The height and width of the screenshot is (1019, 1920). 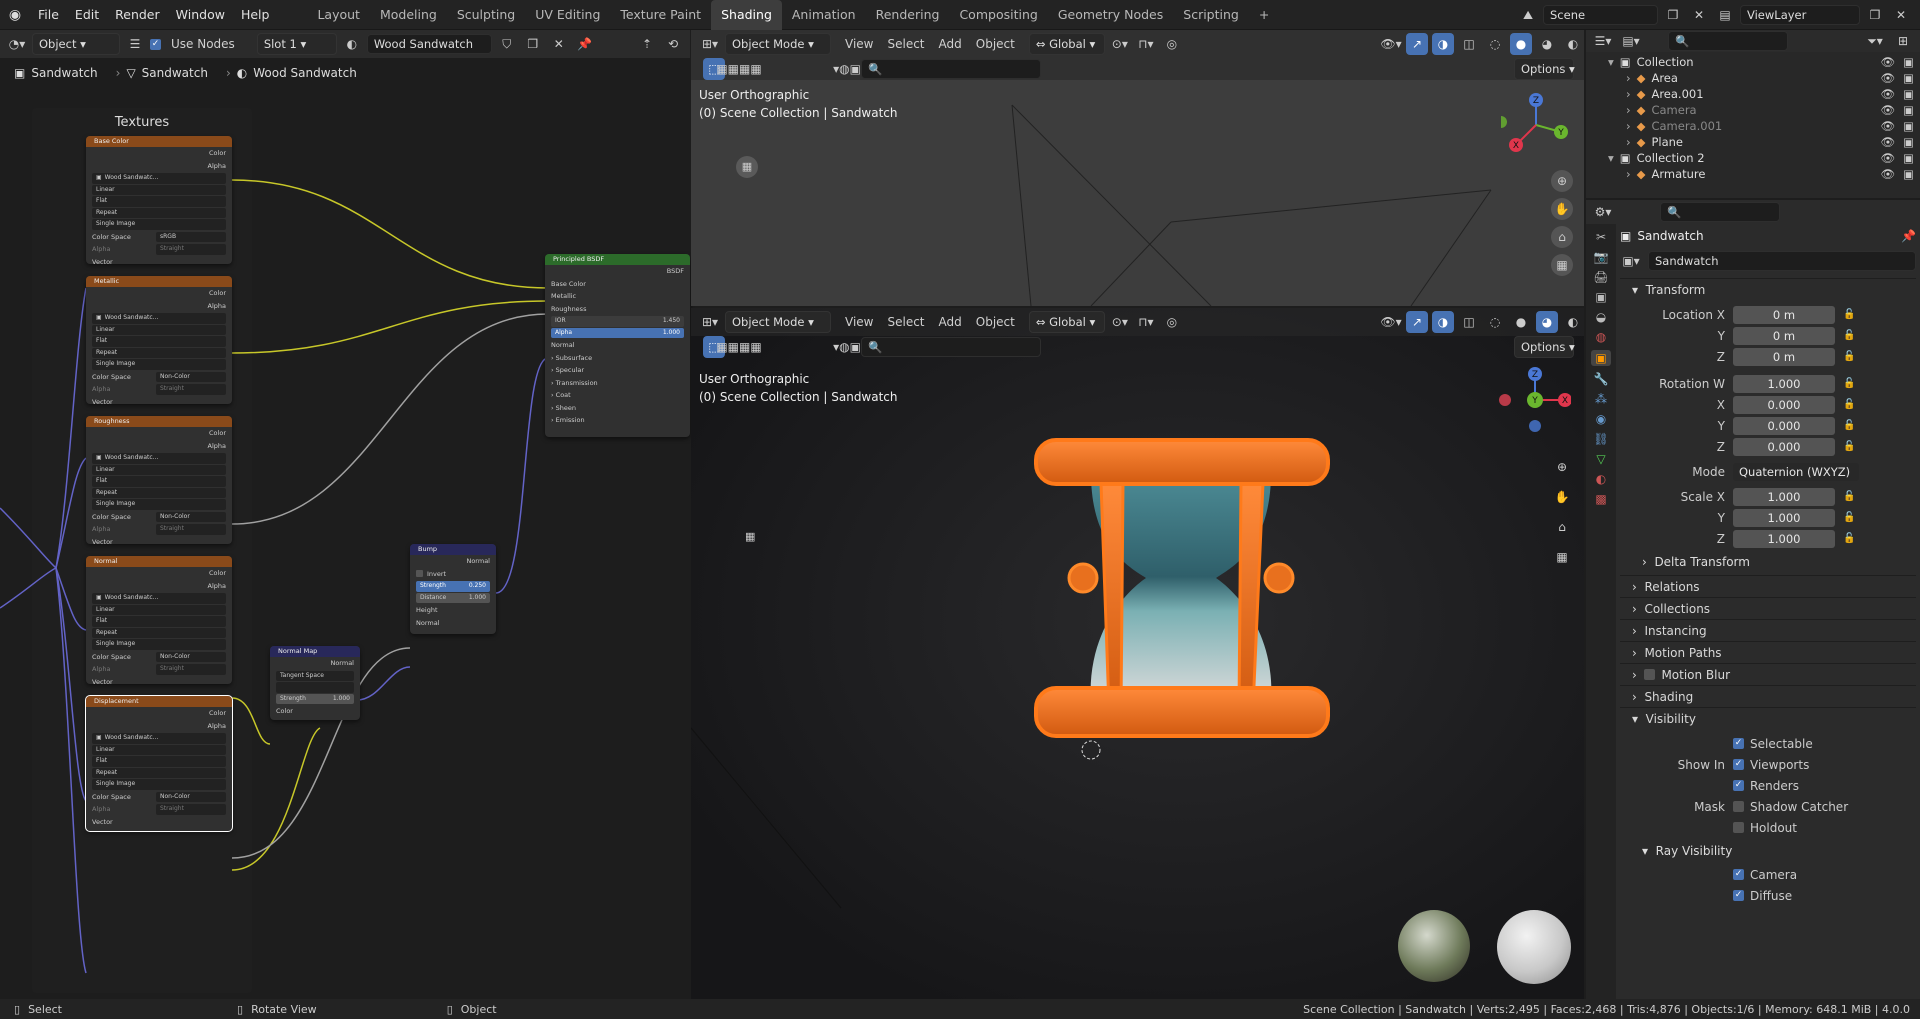 I want to click on gizmo-z: Z, so click(x=1536, y=101).